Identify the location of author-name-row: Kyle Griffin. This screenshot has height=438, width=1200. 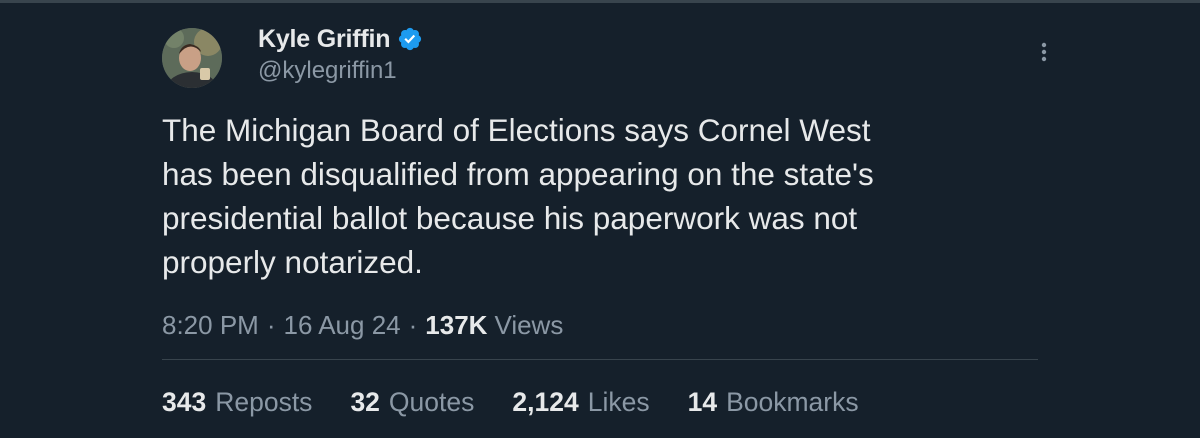
(340, 39).